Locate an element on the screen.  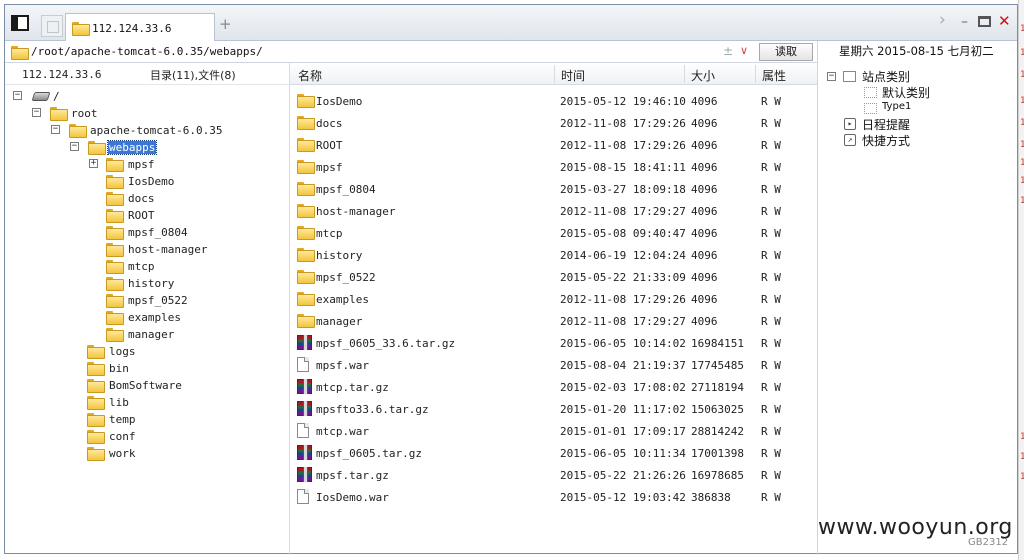
chevron-right-icon: › is located at coordinates (942, 20).